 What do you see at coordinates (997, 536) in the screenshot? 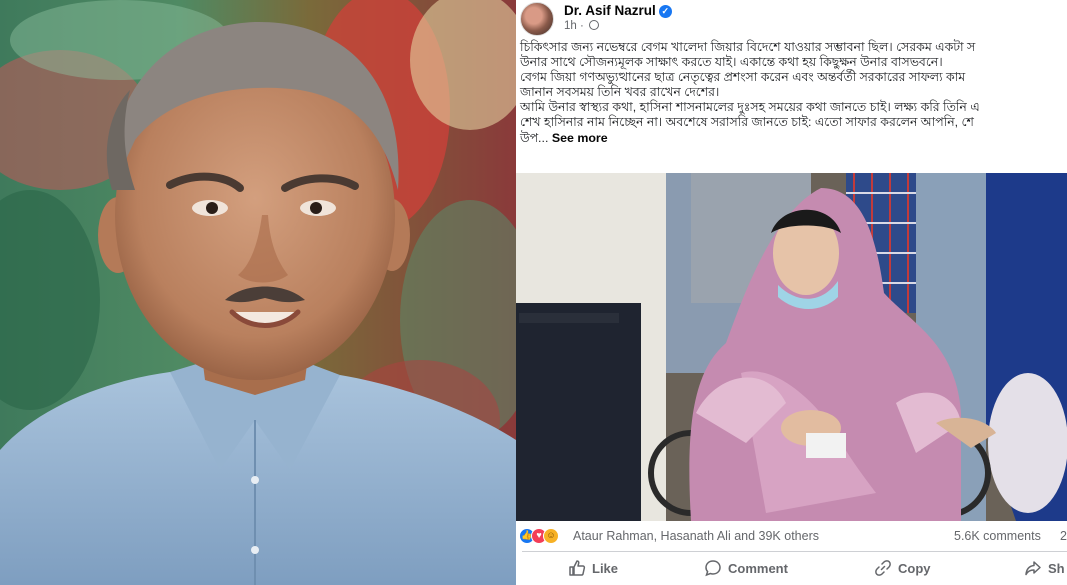
I see `comments-count: 5.6K comments` at bounding box center [997, 536].